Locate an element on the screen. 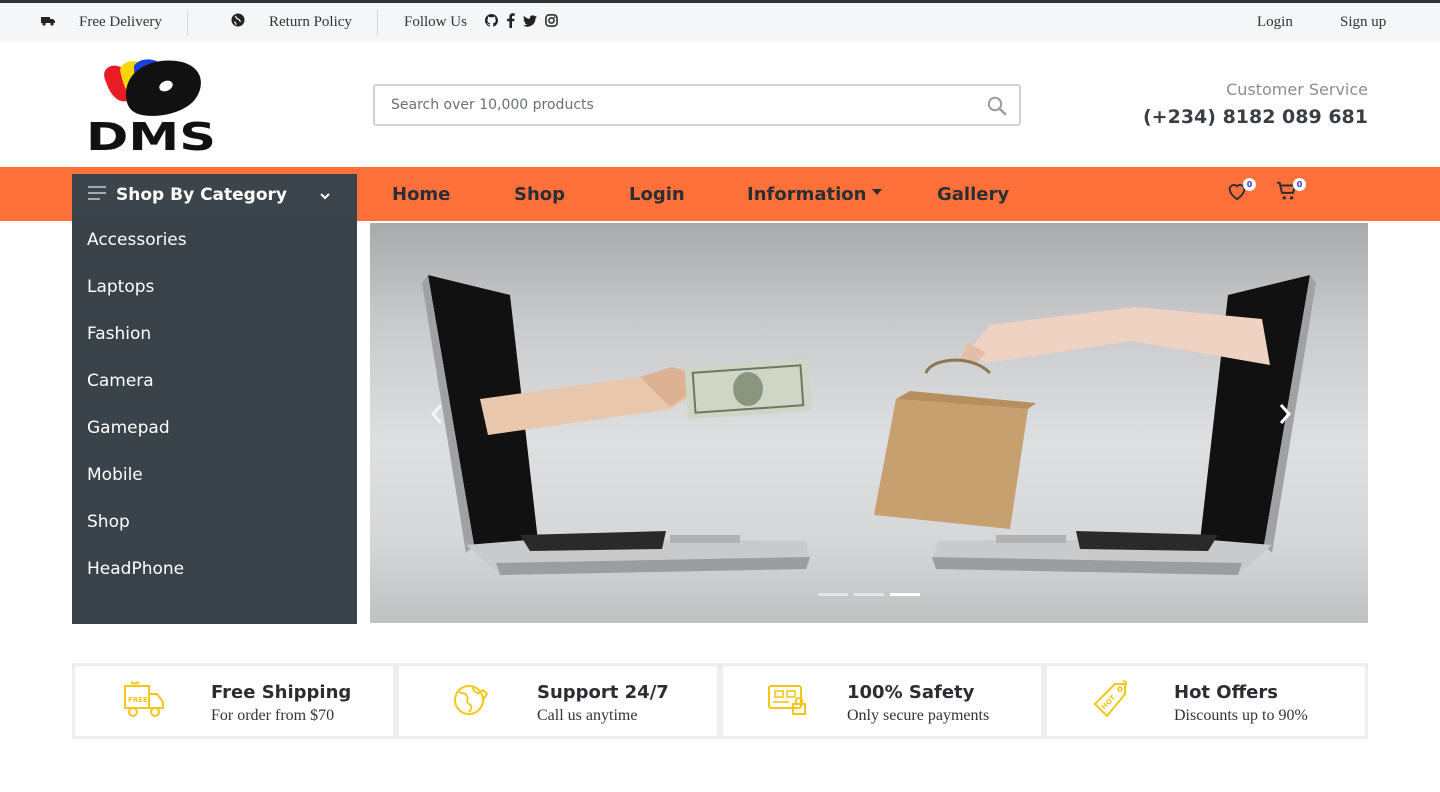  follow-us: Follow Us is located at coordinates (481, 22).